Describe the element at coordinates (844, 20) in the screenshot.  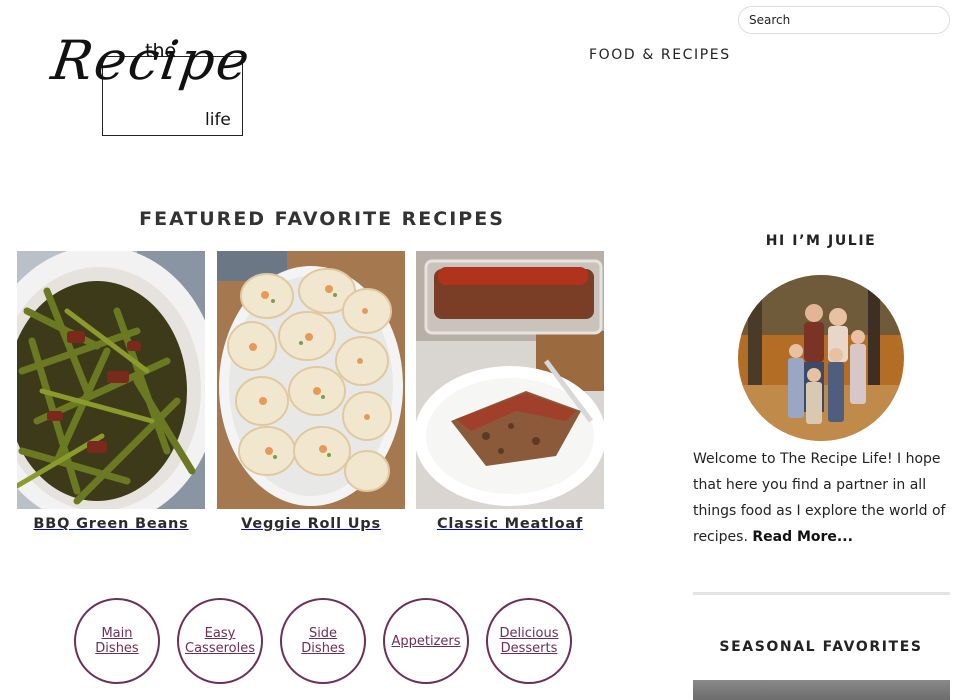
I see `search-input` at that location.